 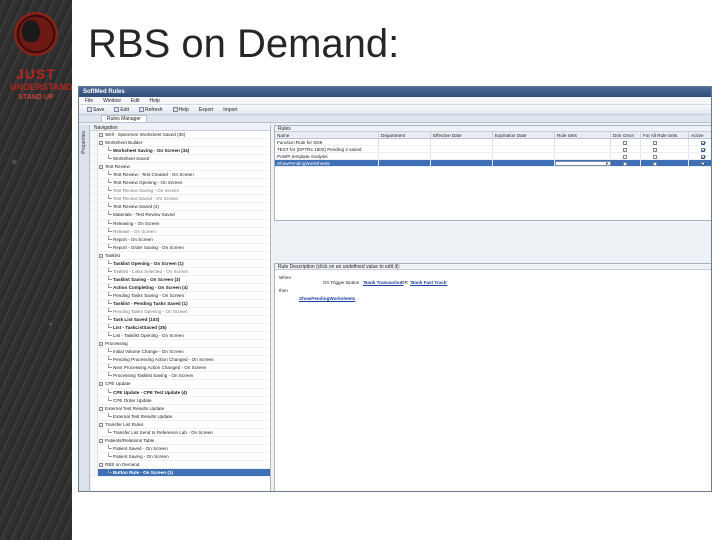 I want to click on help-button: Help, so click(x=181, y=110).